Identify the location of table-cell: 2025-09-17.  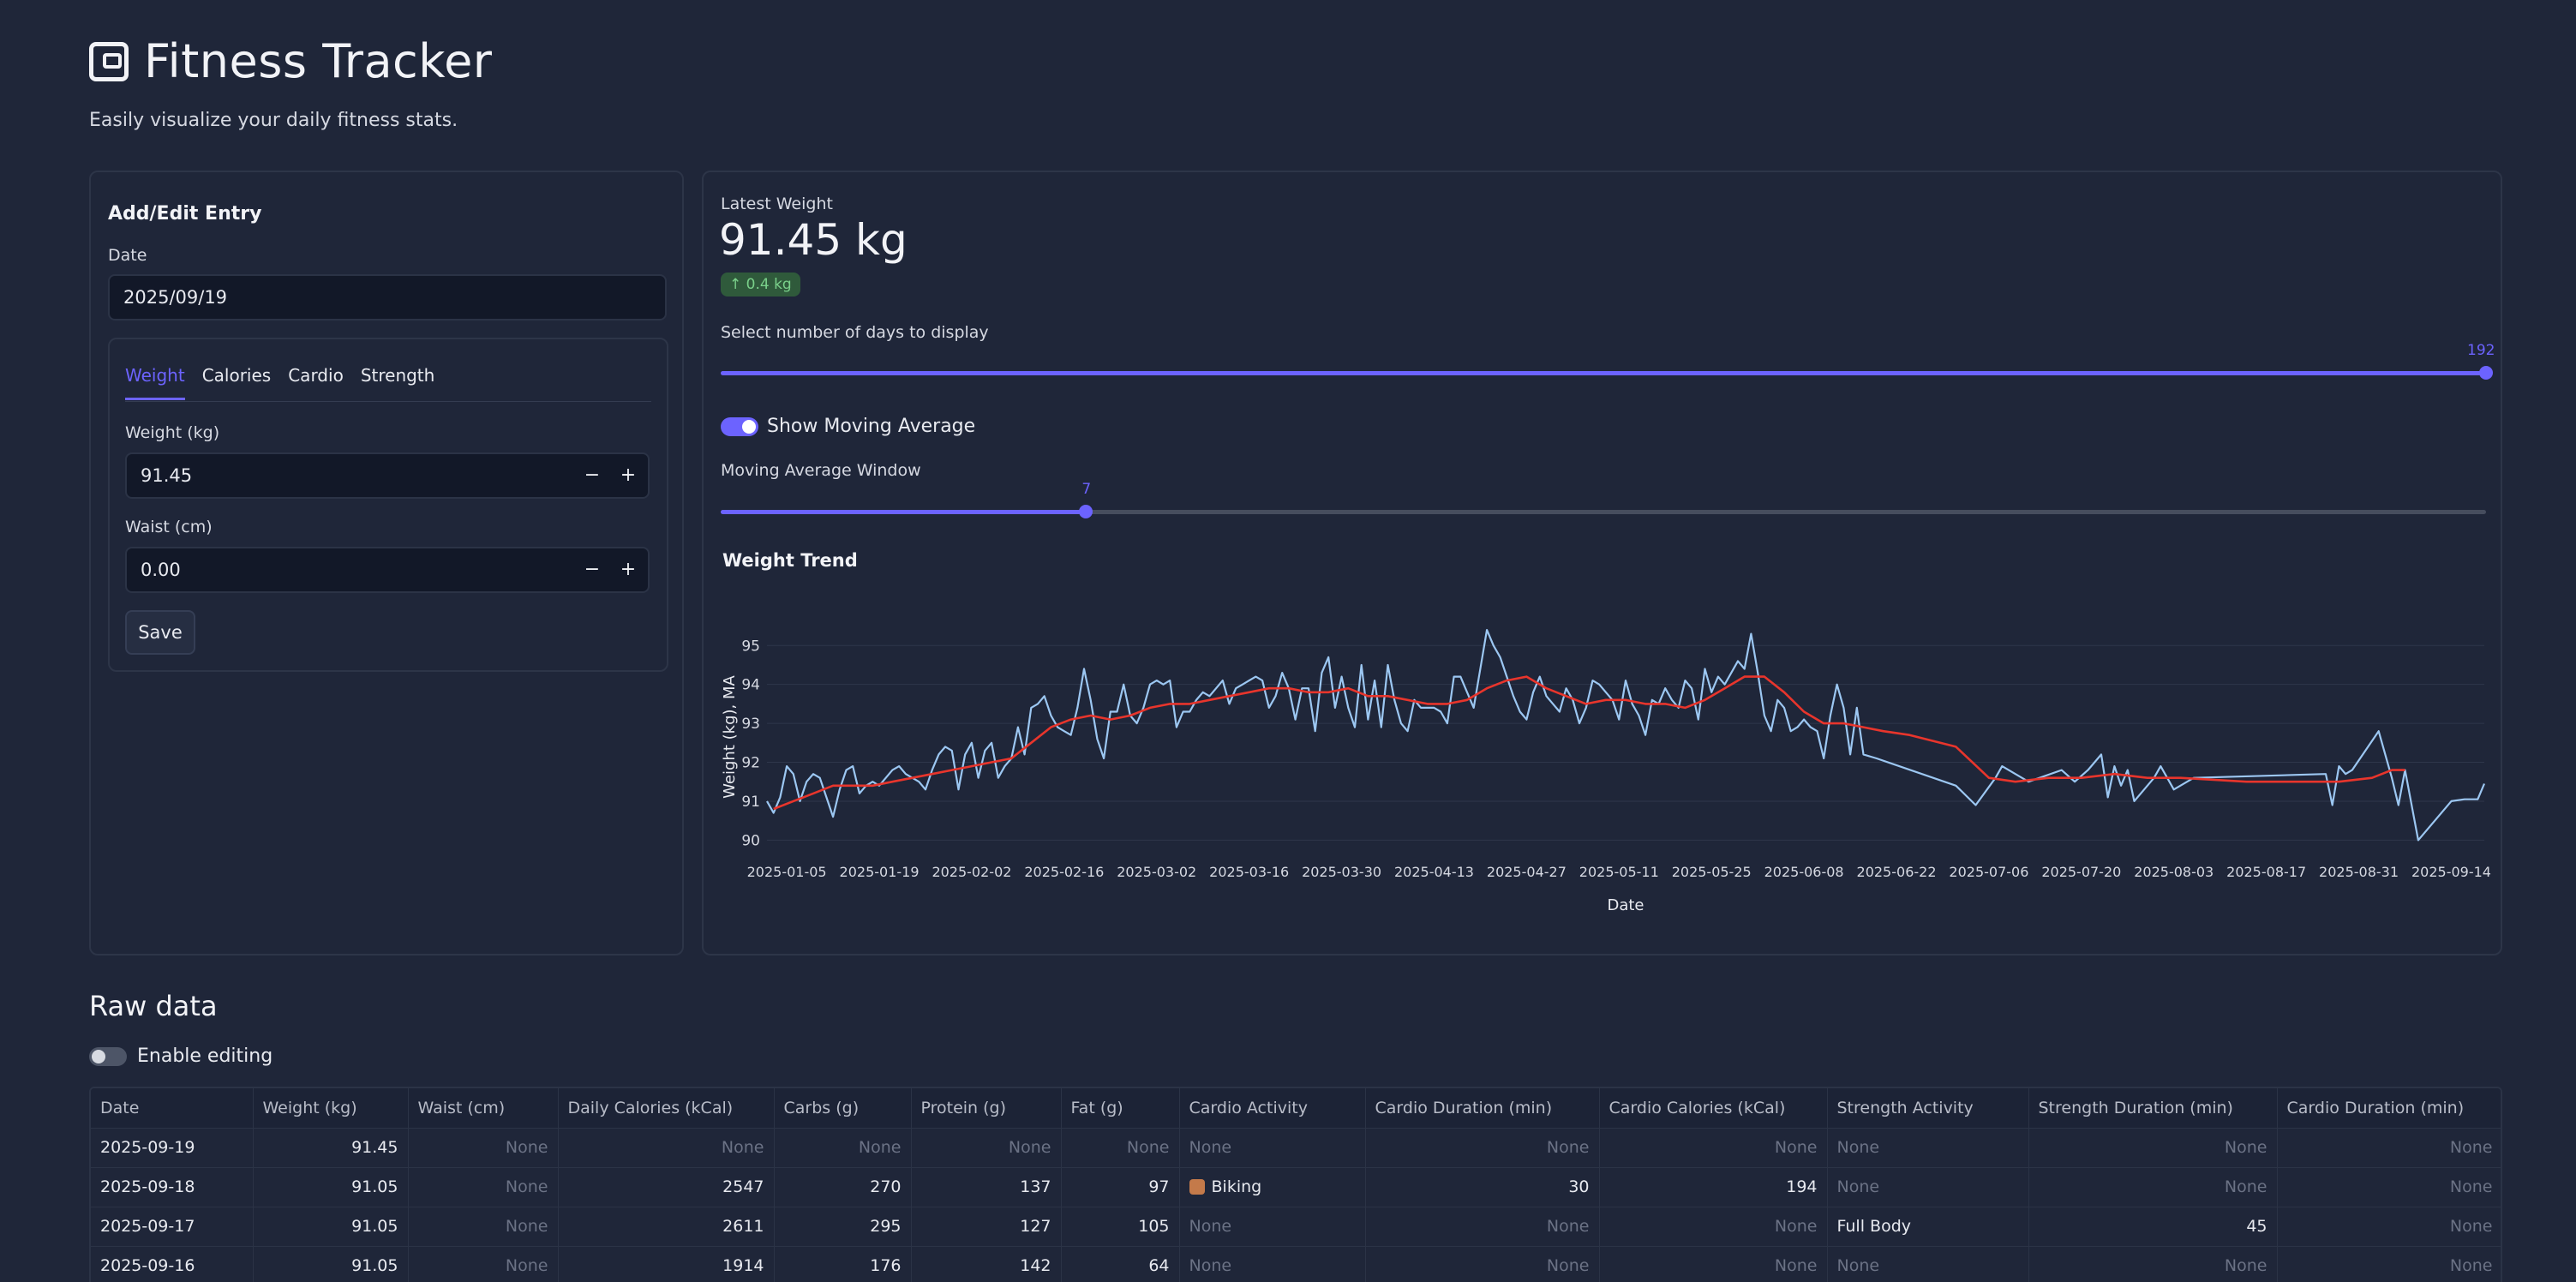
(172, 1227).